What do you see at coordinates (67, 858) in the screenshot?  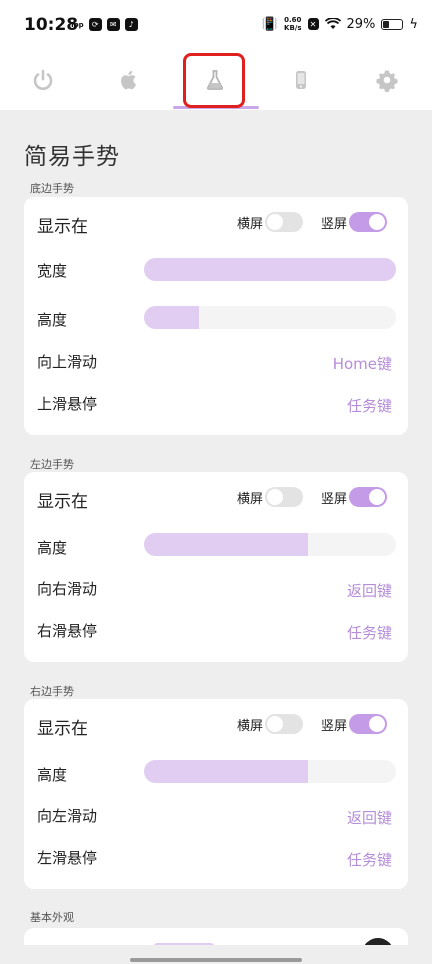 I see `hover-left-label: 左滑悬停` at bounding box center [67, 858].